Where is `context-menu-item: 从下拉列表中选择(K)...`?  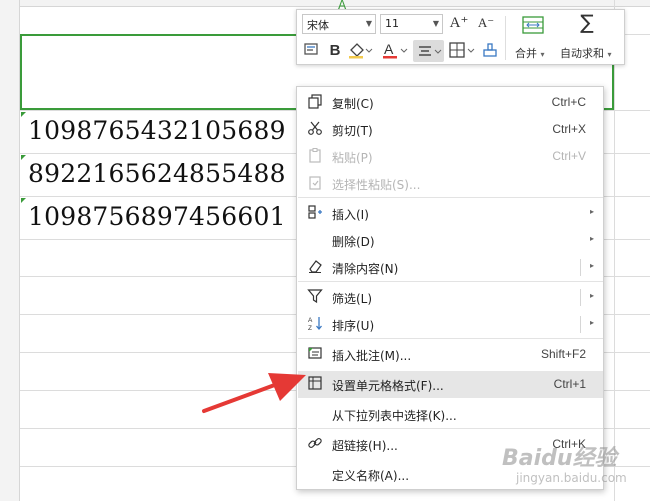
context-menu-item: 从下拉列表中选择(K)... is located at coordinates (450, 414).